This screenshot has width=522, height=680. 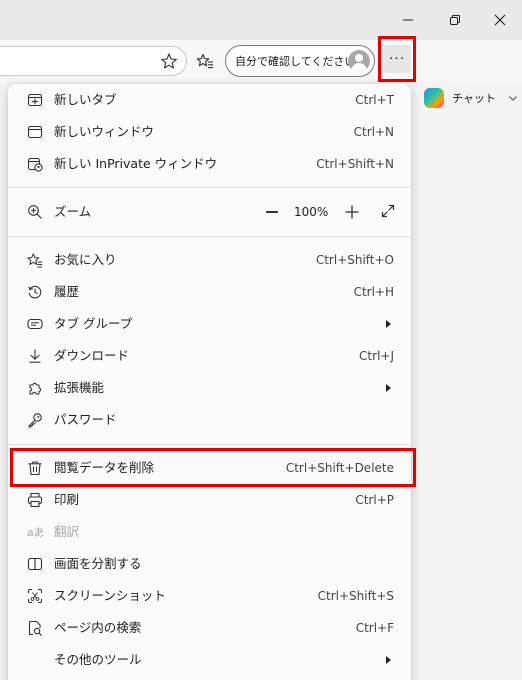 What do you see at coordinates (374, 500) in the screenshot?
I see `menu-item-shortcut: Ctrl+P` at bounding box center [374, 500].